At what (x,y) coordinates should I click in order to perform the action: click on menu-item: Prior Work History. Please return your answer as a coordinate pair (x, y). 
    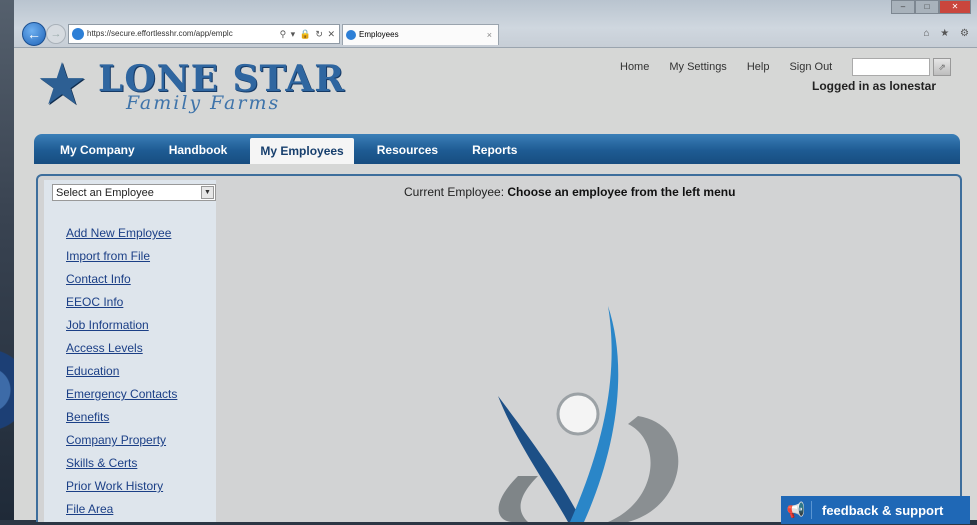
    Looking at the image, I should click on (121, 490).